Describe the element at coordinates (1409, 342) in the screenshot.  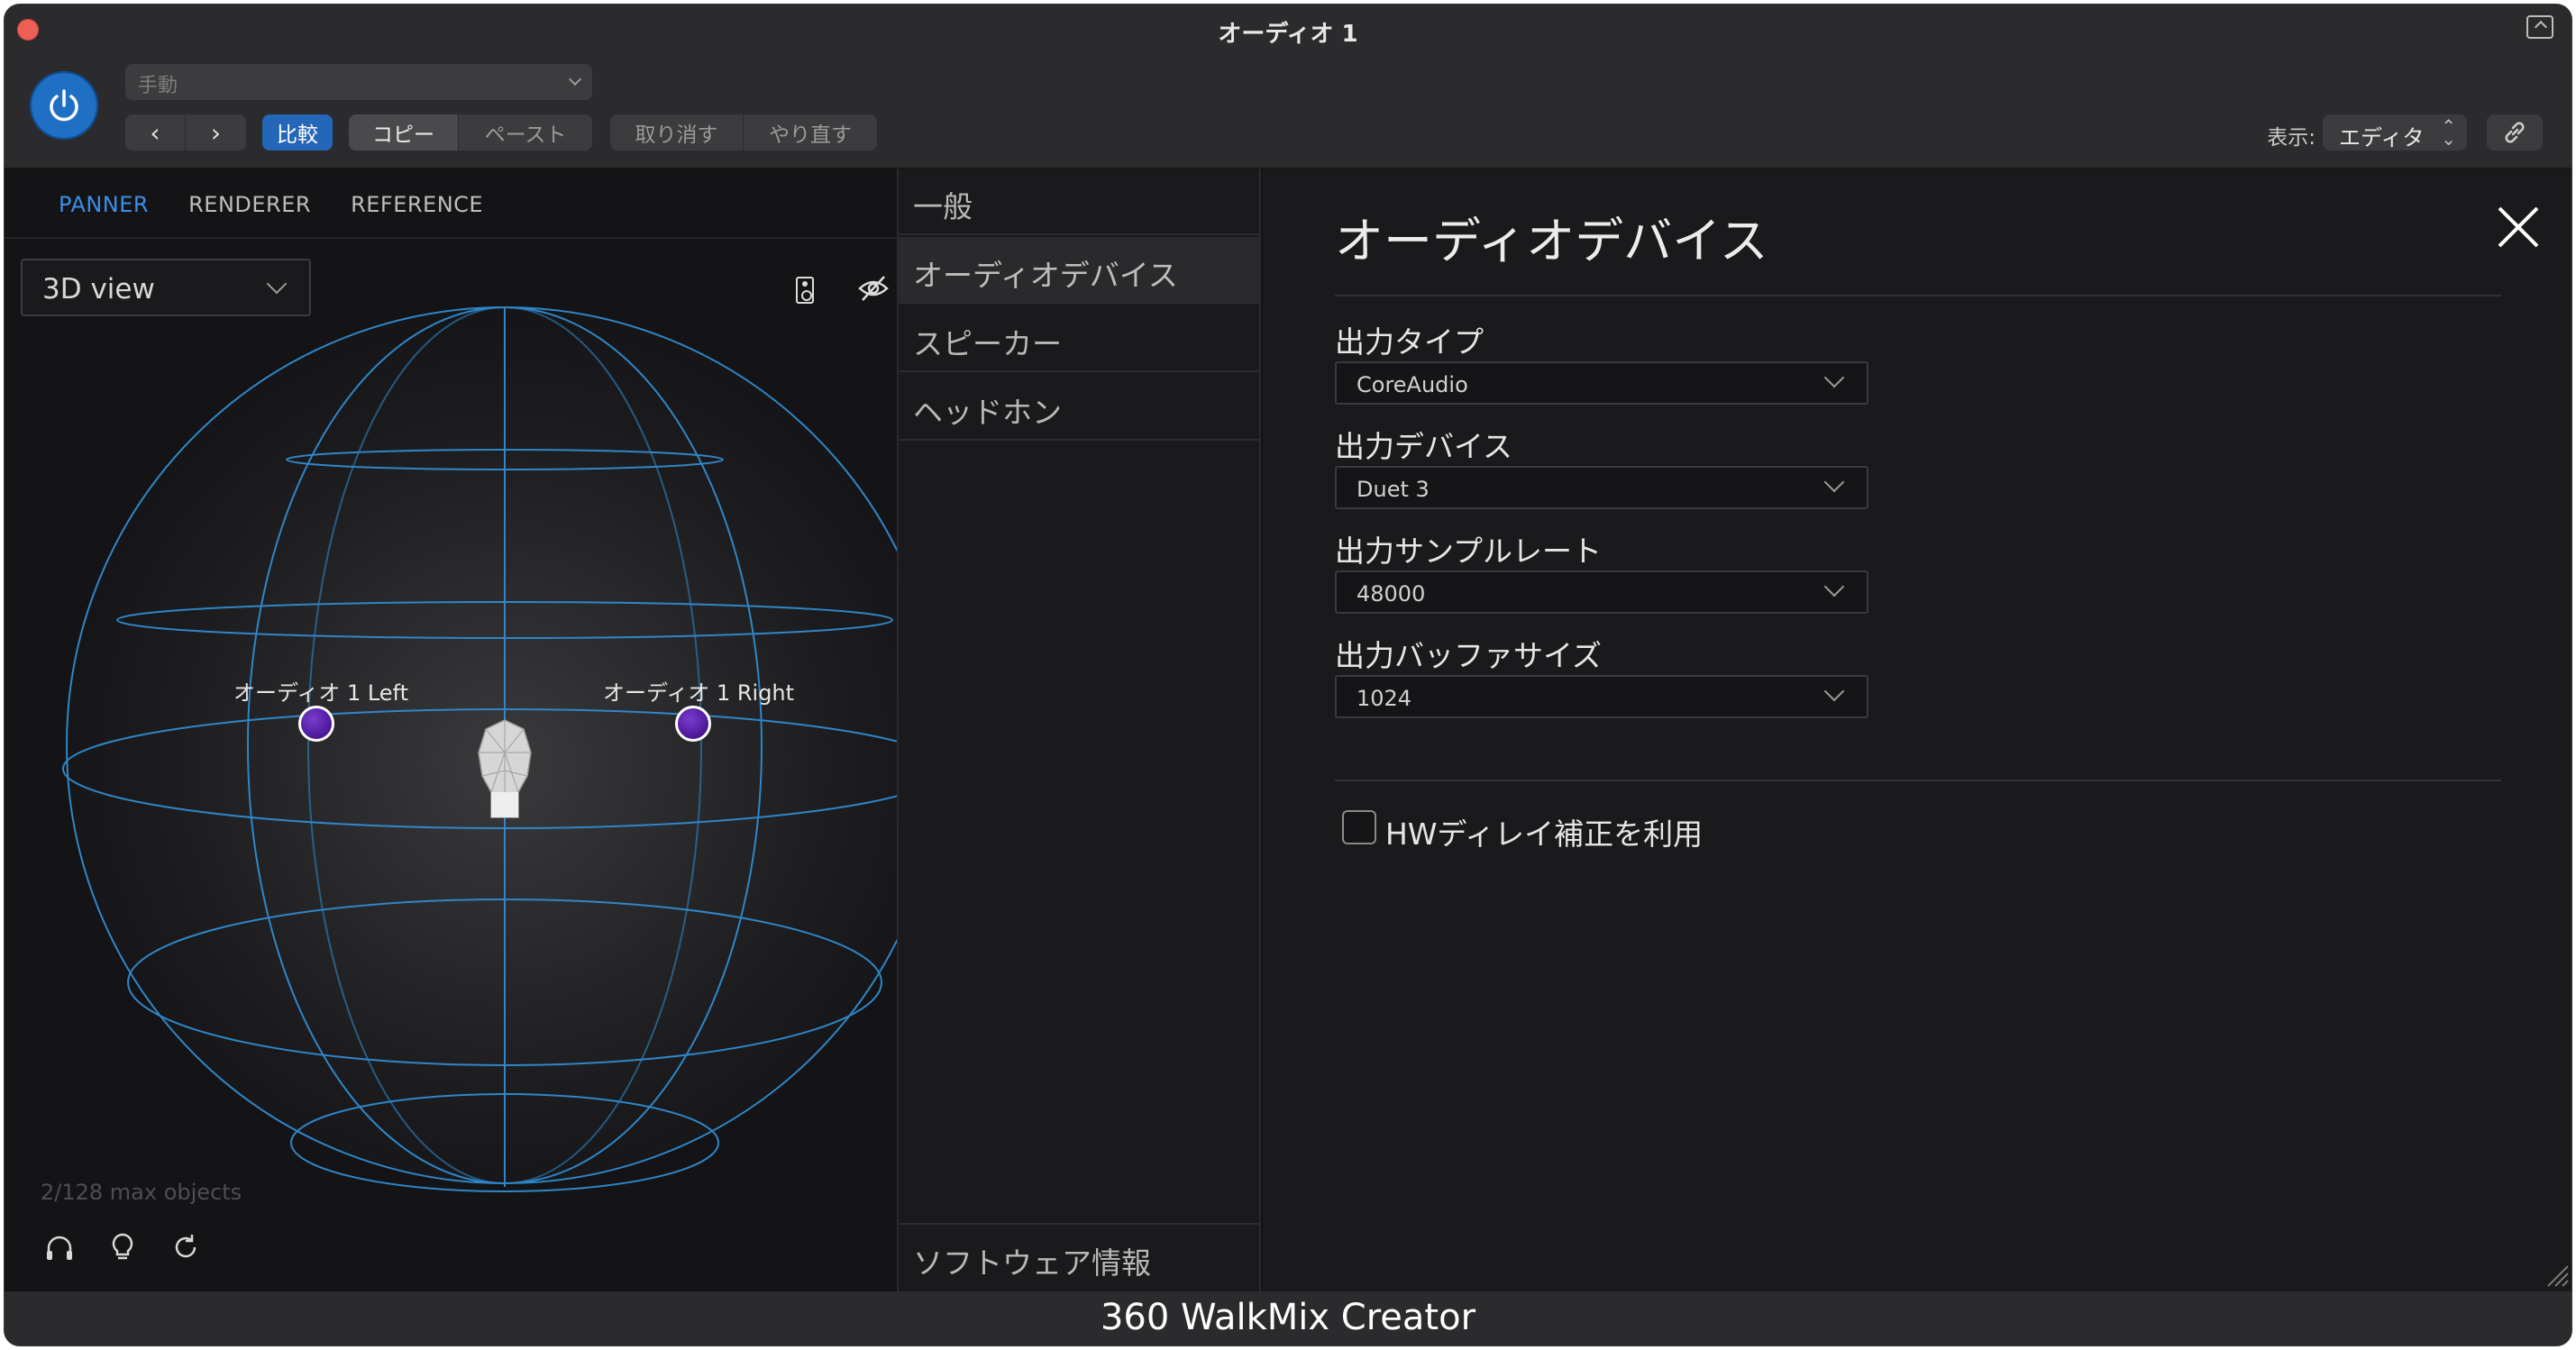
I see `output-type-label: 出力タイプ` at that location.